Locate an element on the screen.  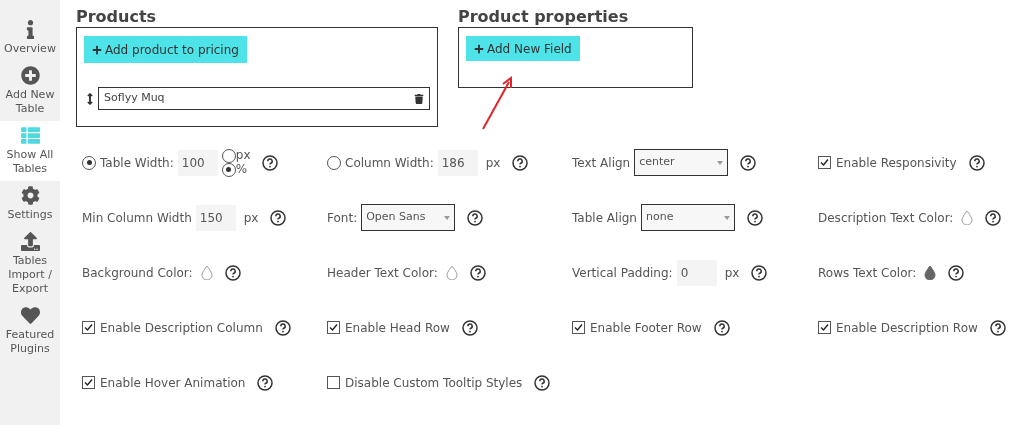
setting-label: Column Width: is located at coordinates (389, 163).